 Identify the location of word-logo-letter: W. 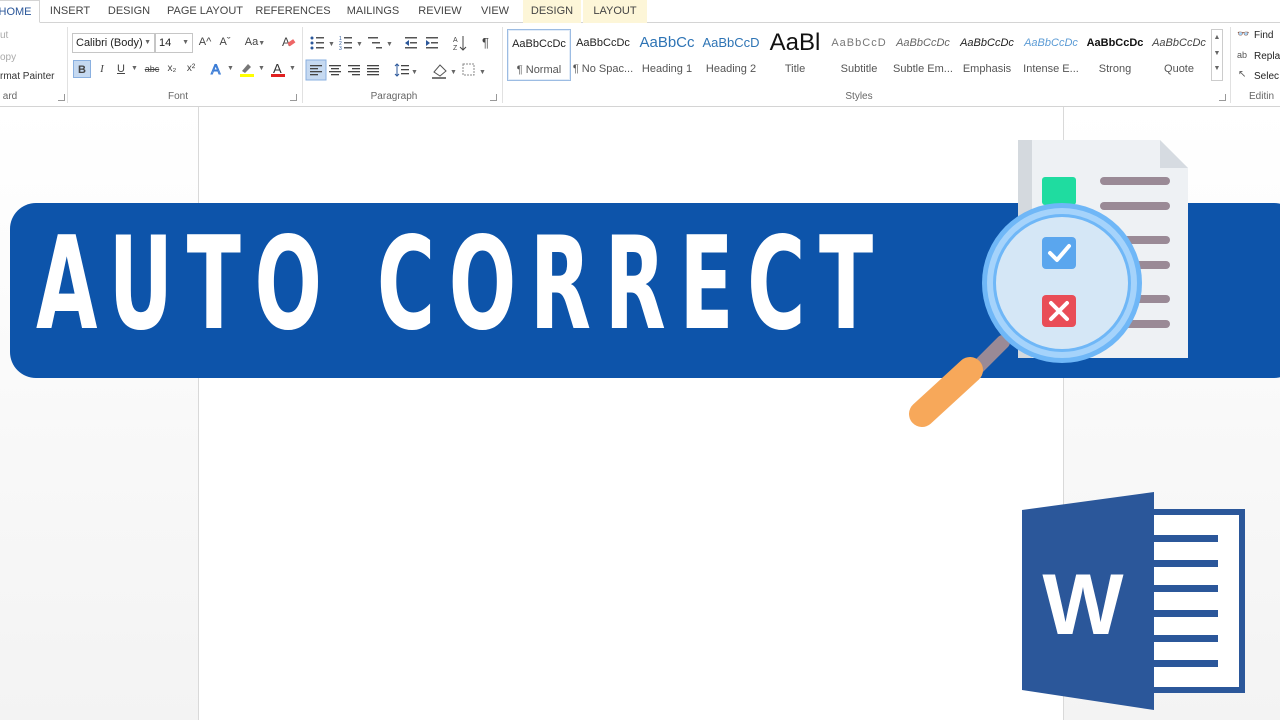
(1083, 605).